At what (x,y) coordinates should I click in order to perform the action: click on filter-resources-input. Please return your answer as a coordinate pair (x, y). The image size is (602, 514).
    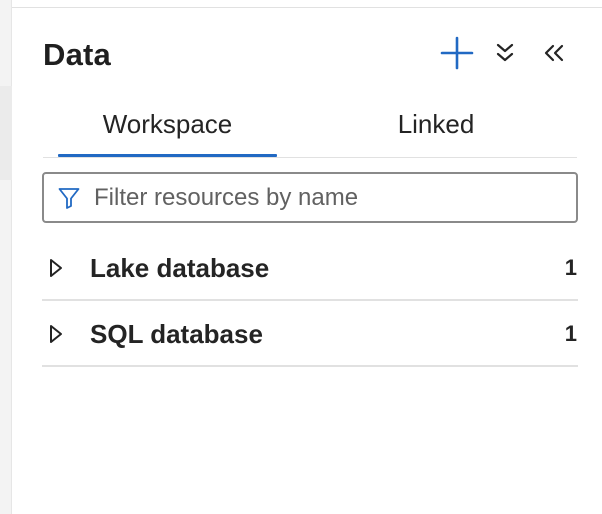
    Looking at the image, I should click on (324, 197).